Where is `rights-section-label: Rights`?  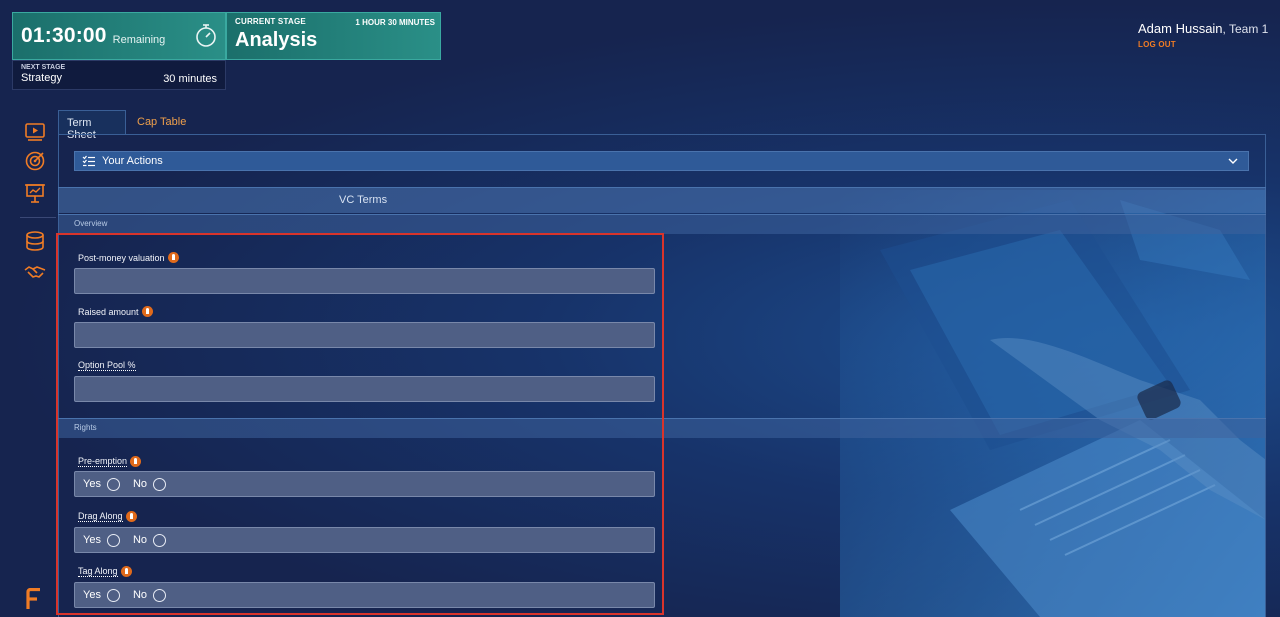 rights-section-label: Rights is located at coordinates (85, 427).